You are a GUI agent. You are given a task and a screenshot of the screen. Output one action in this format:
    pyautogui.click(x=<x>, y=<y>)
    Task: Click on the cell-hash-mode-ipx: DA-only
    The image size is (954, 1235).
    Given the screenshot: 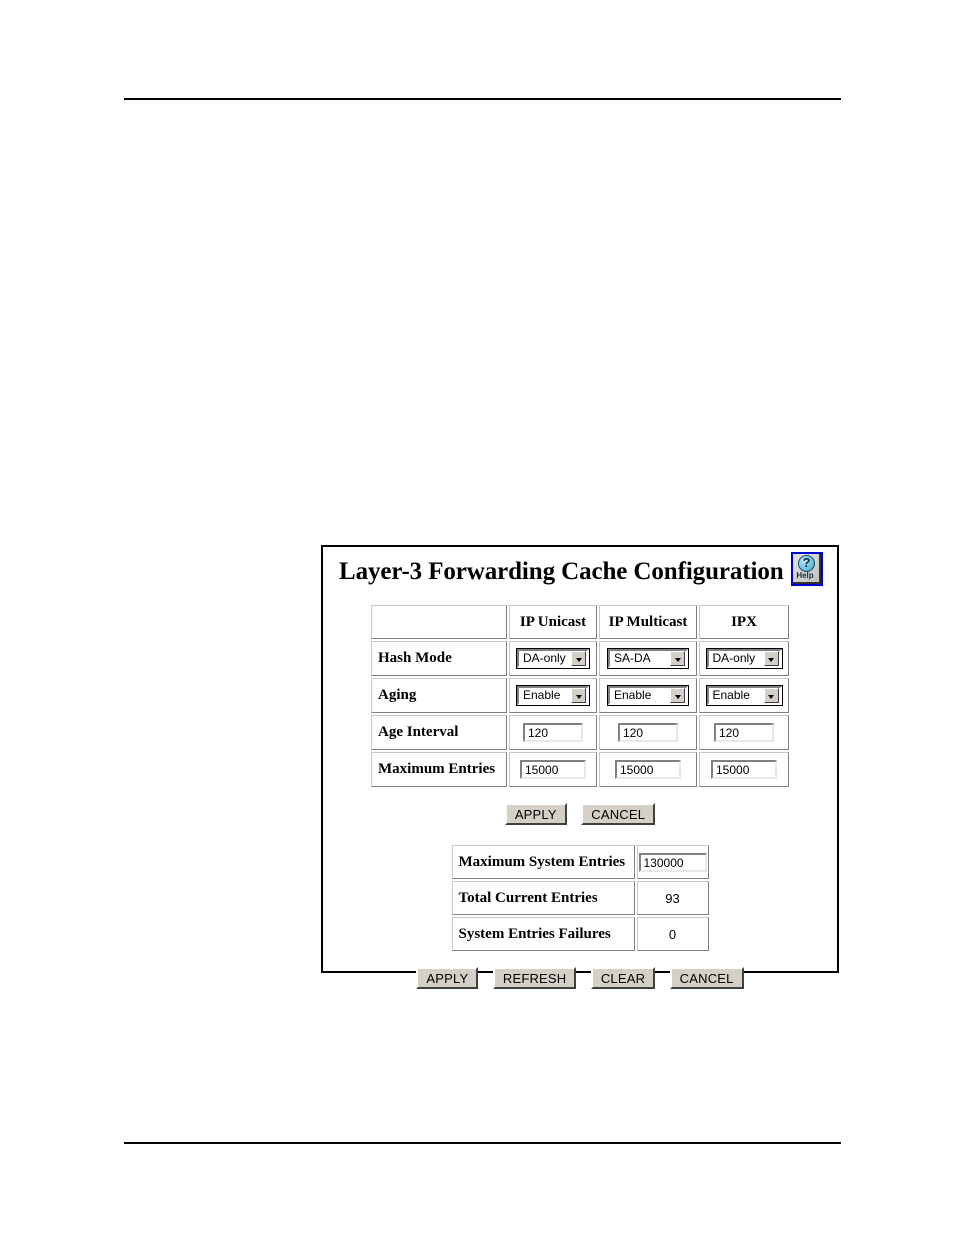 What is the action you would take?
    pyautogui.click(x=744, y=658)
    